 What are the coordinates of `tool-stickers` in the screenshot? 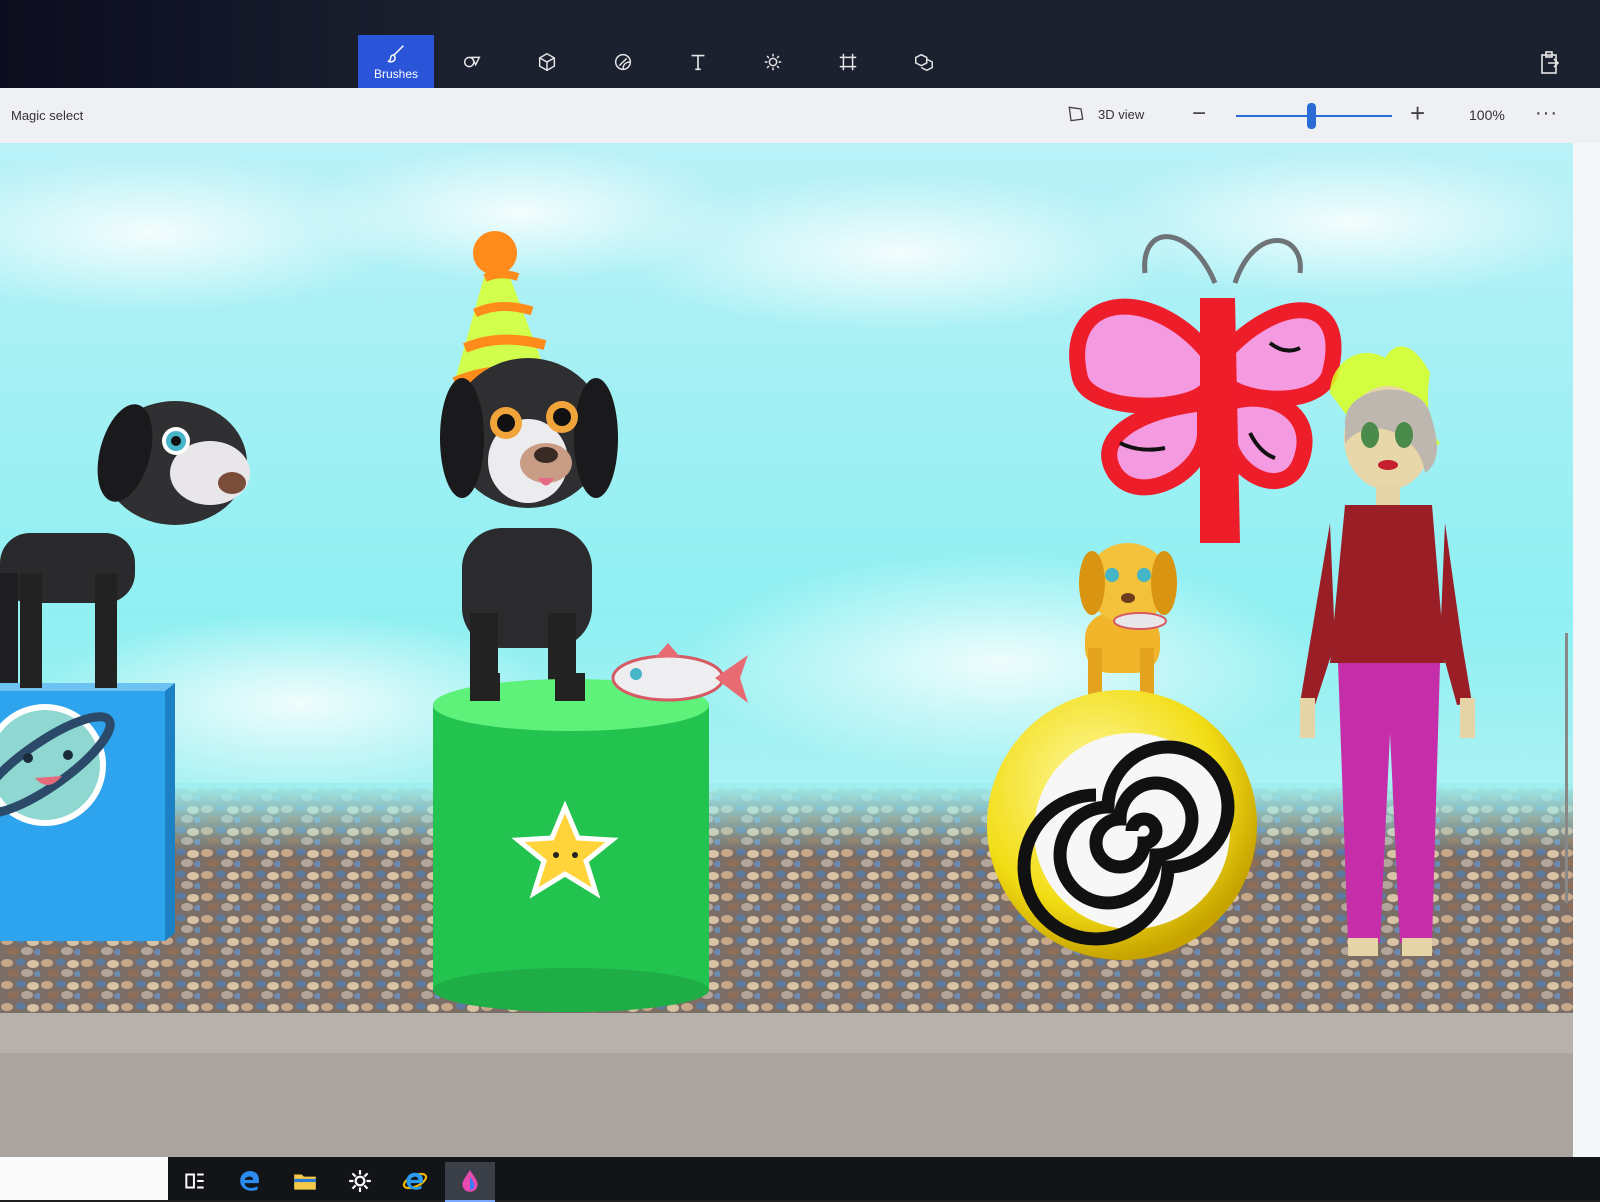 It's located at (623, 61).